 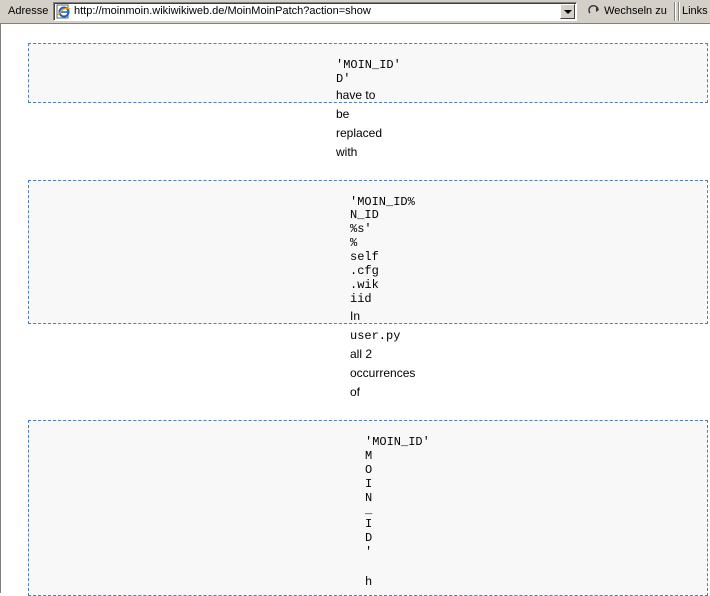 What do you see at coordinates (28, 11) in the screenshot?
I see `address-label: Adresse` at bounding box center [28, 11].